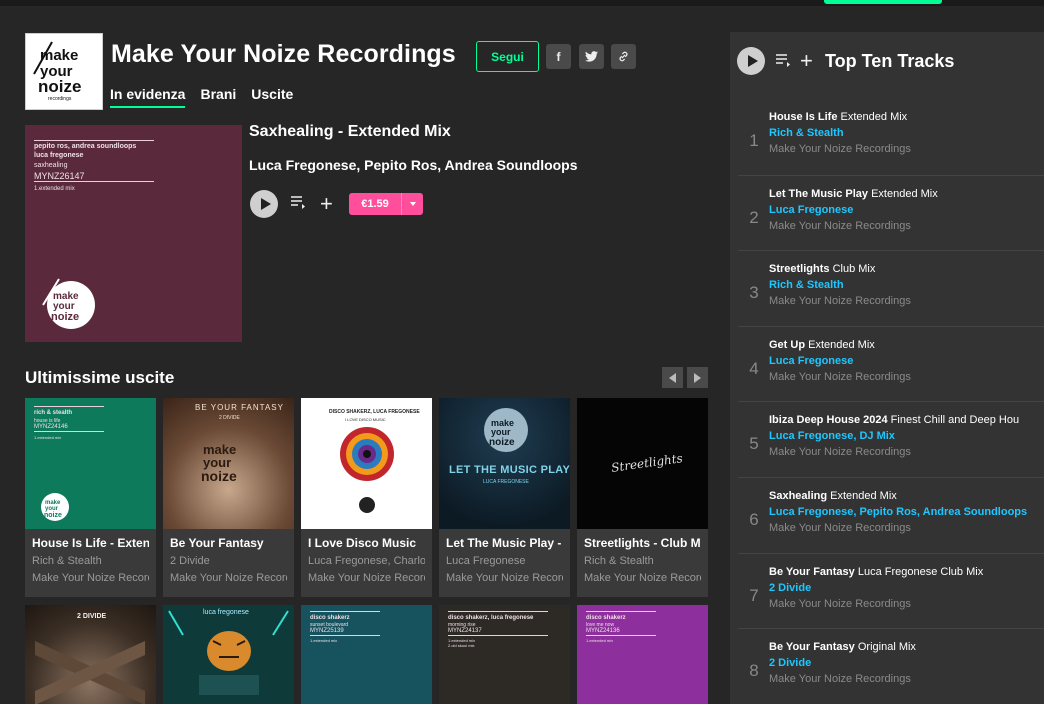  I want to click on price-label: €1.59, so click(375, 204).